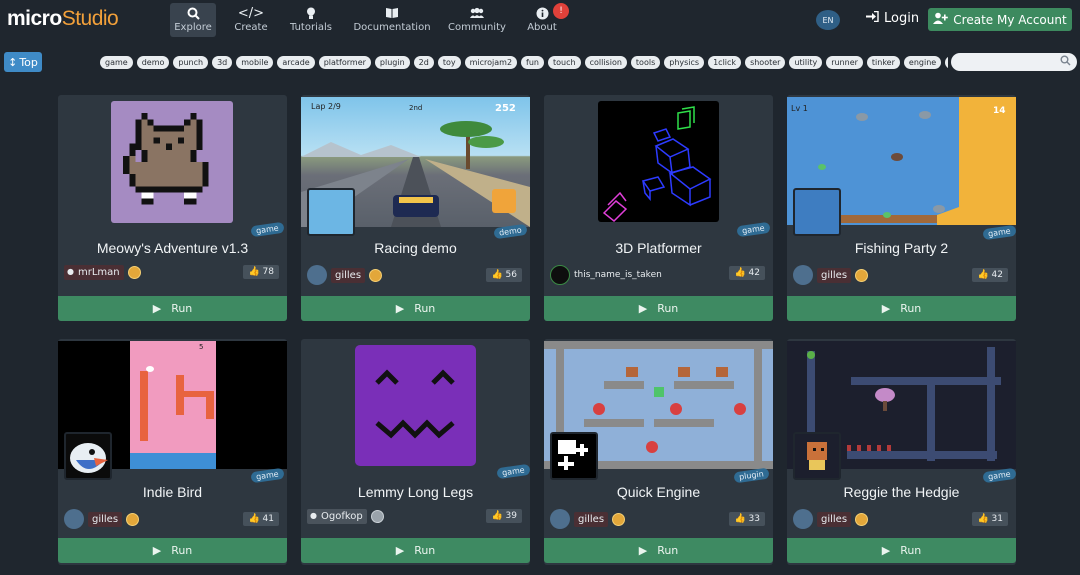  What do you see at coordinates (883, 62) in the screenshot?
I see `tag-chip: tinker` at bounding box center [883, 62].